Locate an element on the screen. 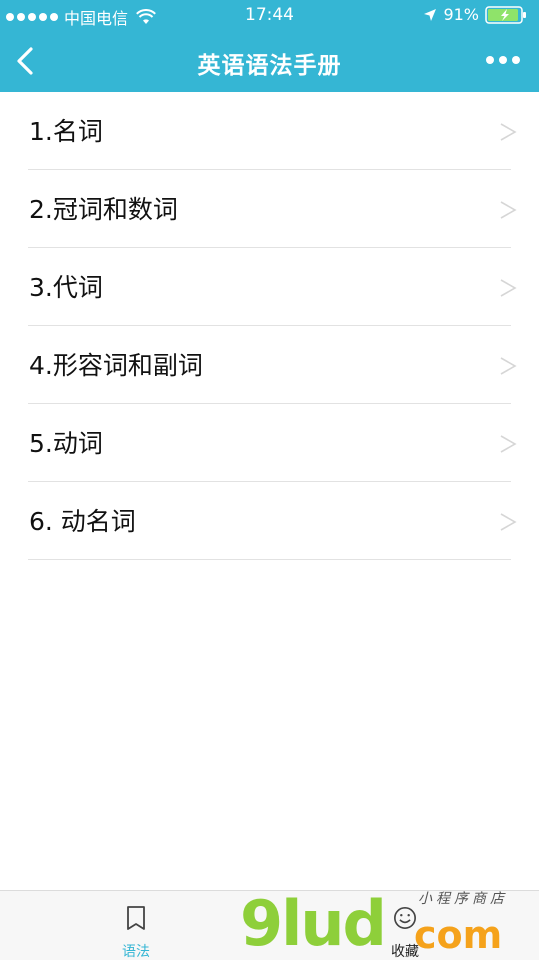 This screenshot has height=960, width=539. list-item-verbs: 5.动词 is located at coordinates (269, 443).